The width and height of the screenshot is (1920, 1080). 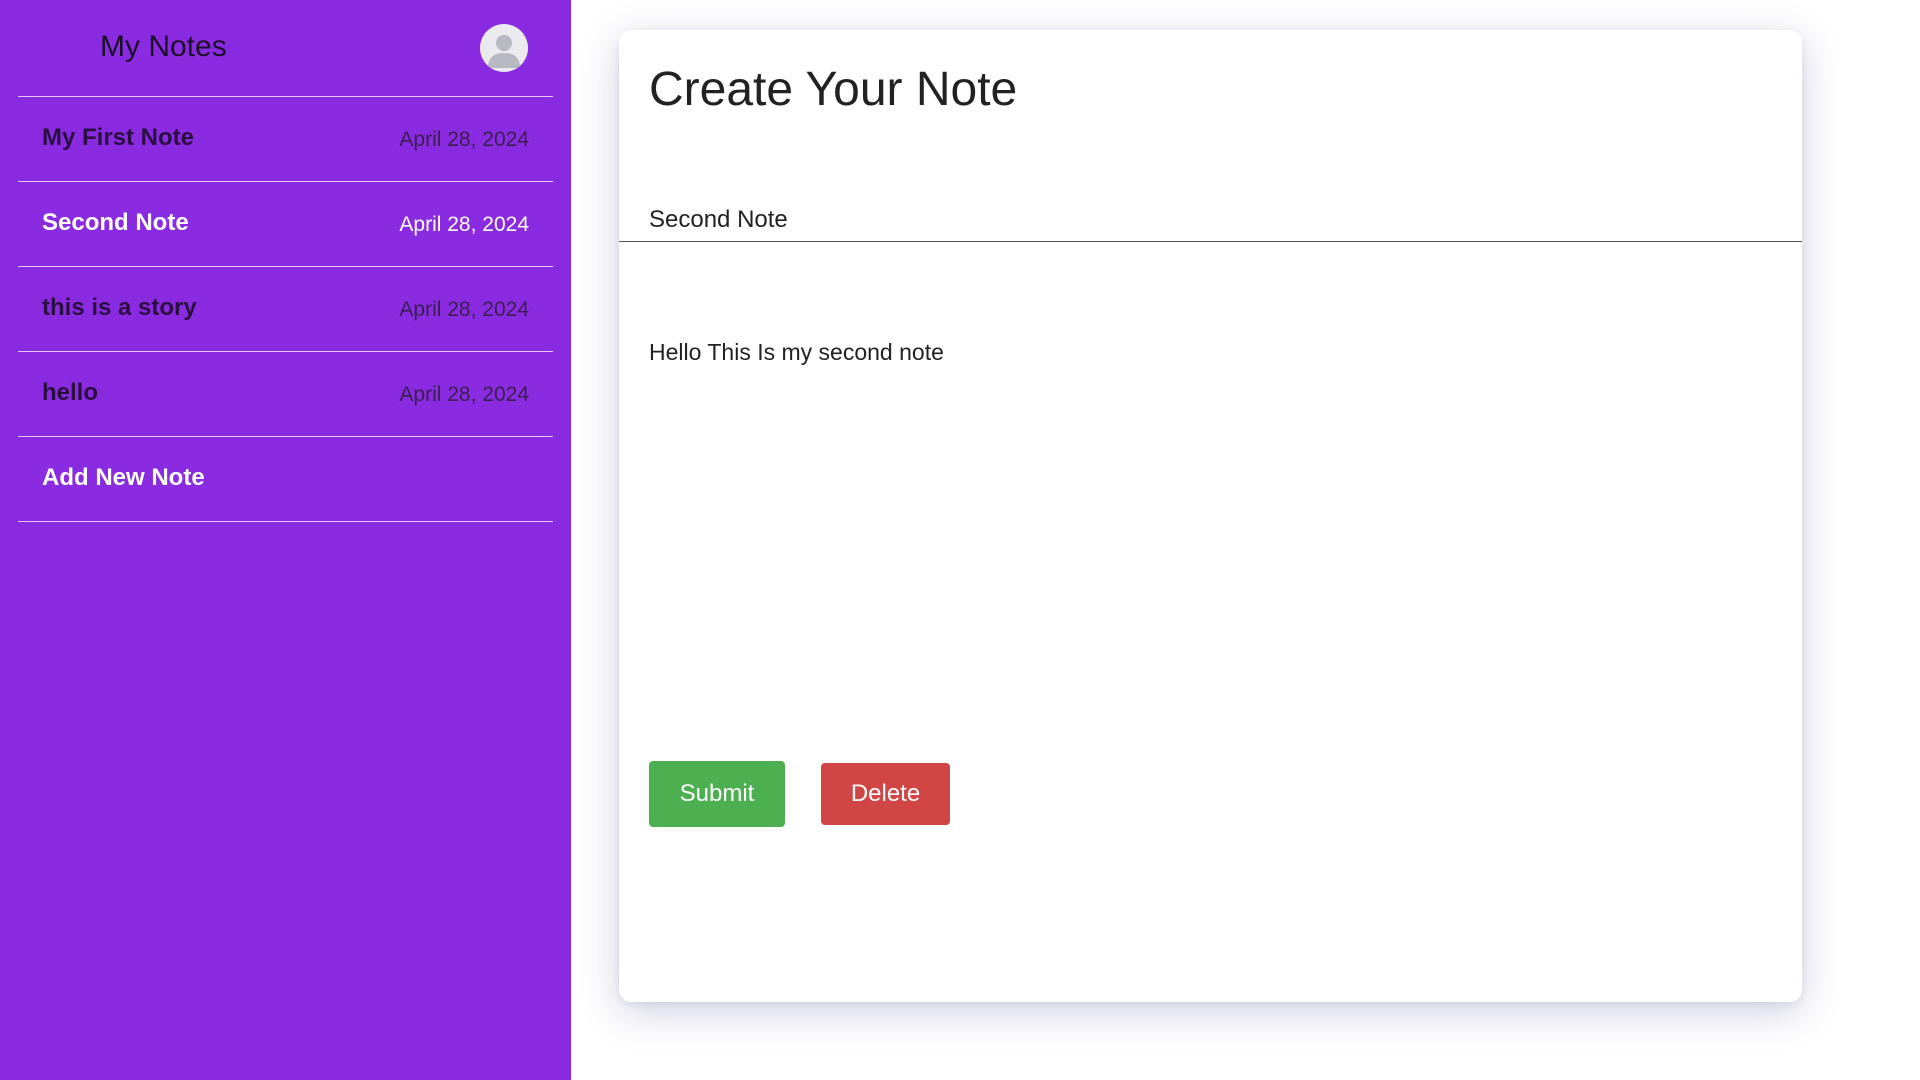 I want to click on note-title: hello, so click(x=70, y=392).